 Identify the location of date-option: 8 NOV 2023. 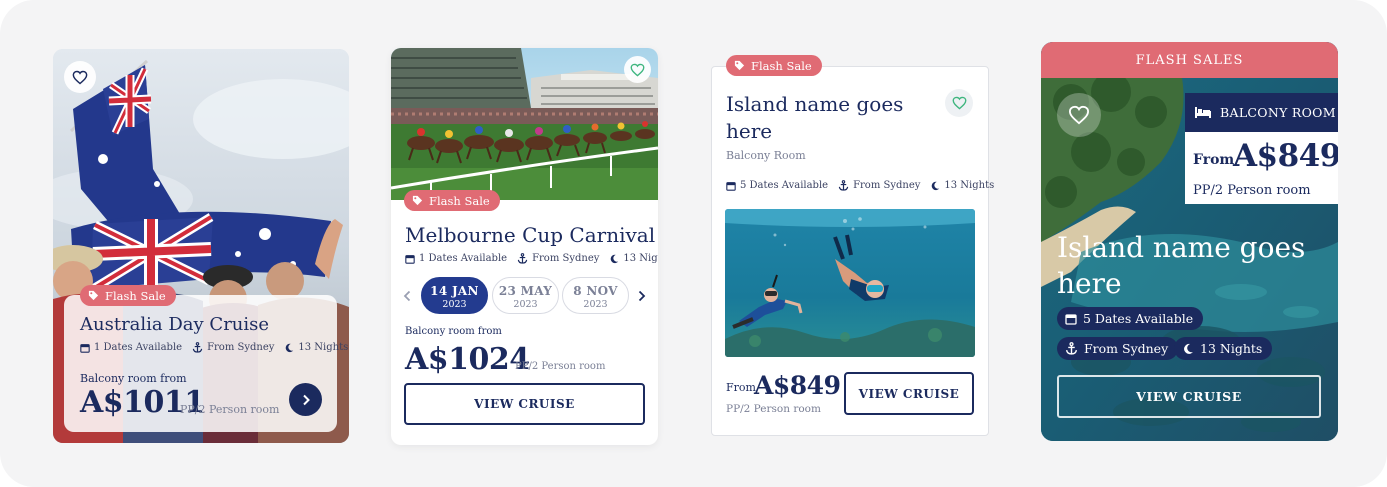
(595, 295).